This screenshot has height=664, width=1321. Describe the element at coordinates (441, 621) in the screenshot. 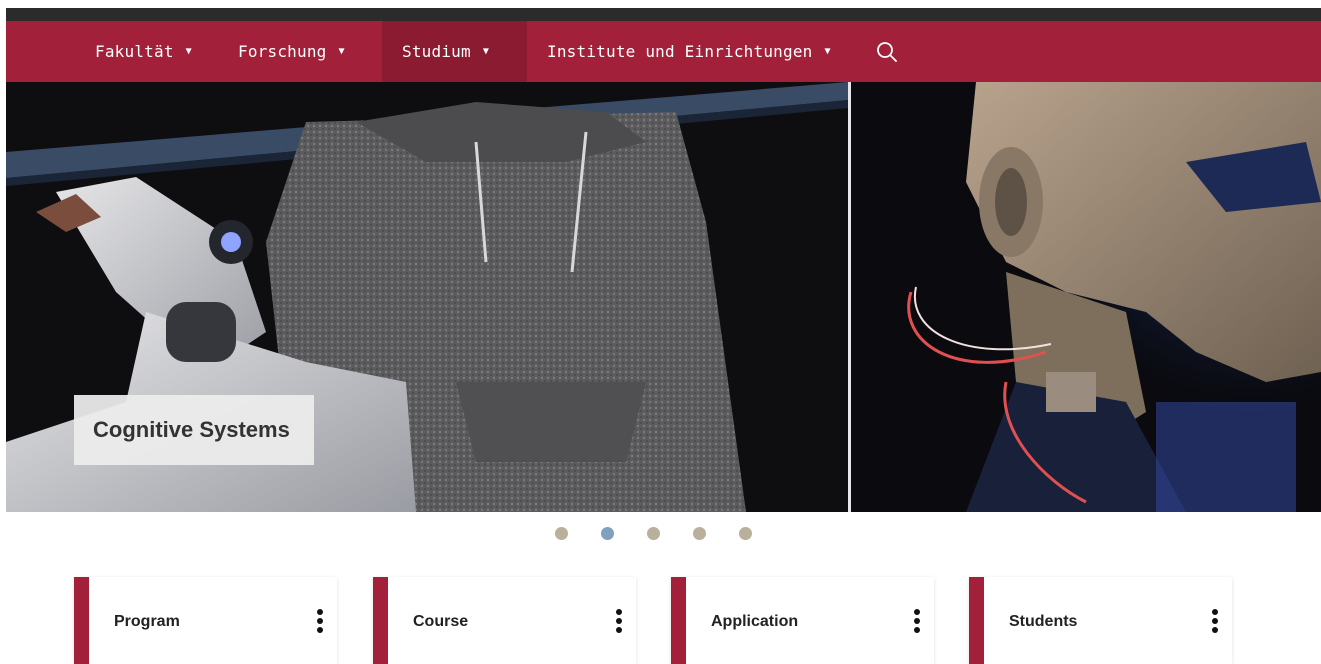

I see `card-title: Course` at that location.